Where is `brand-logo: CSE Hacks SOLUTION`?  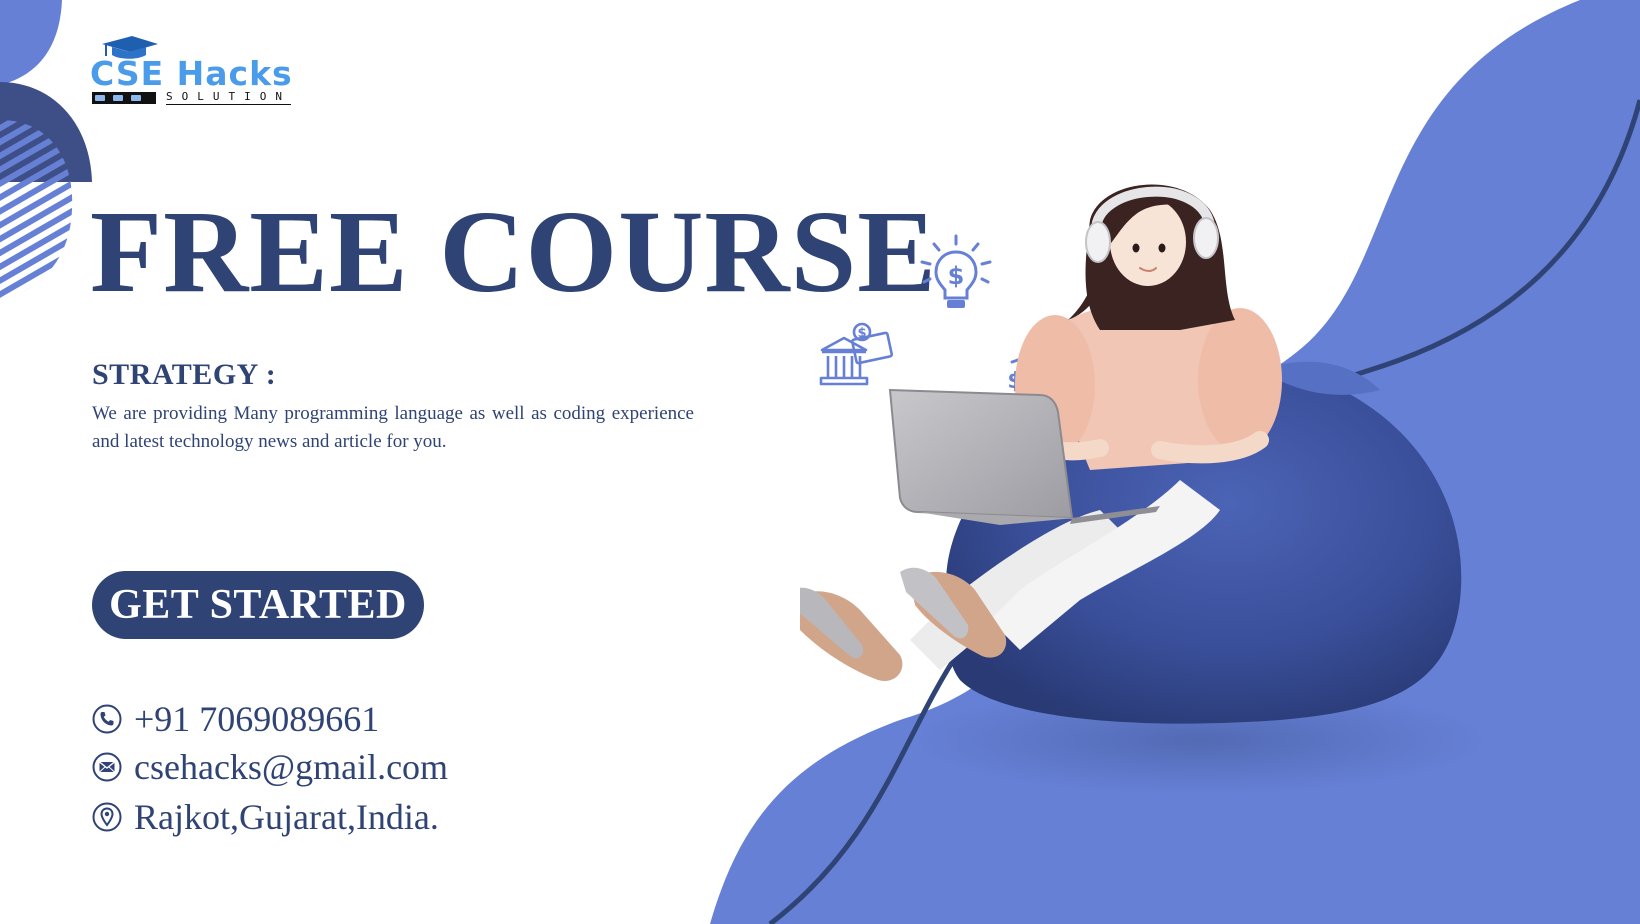
brand-logo: CSE Hacks SOLUTION is located at coordinates (191, 72).